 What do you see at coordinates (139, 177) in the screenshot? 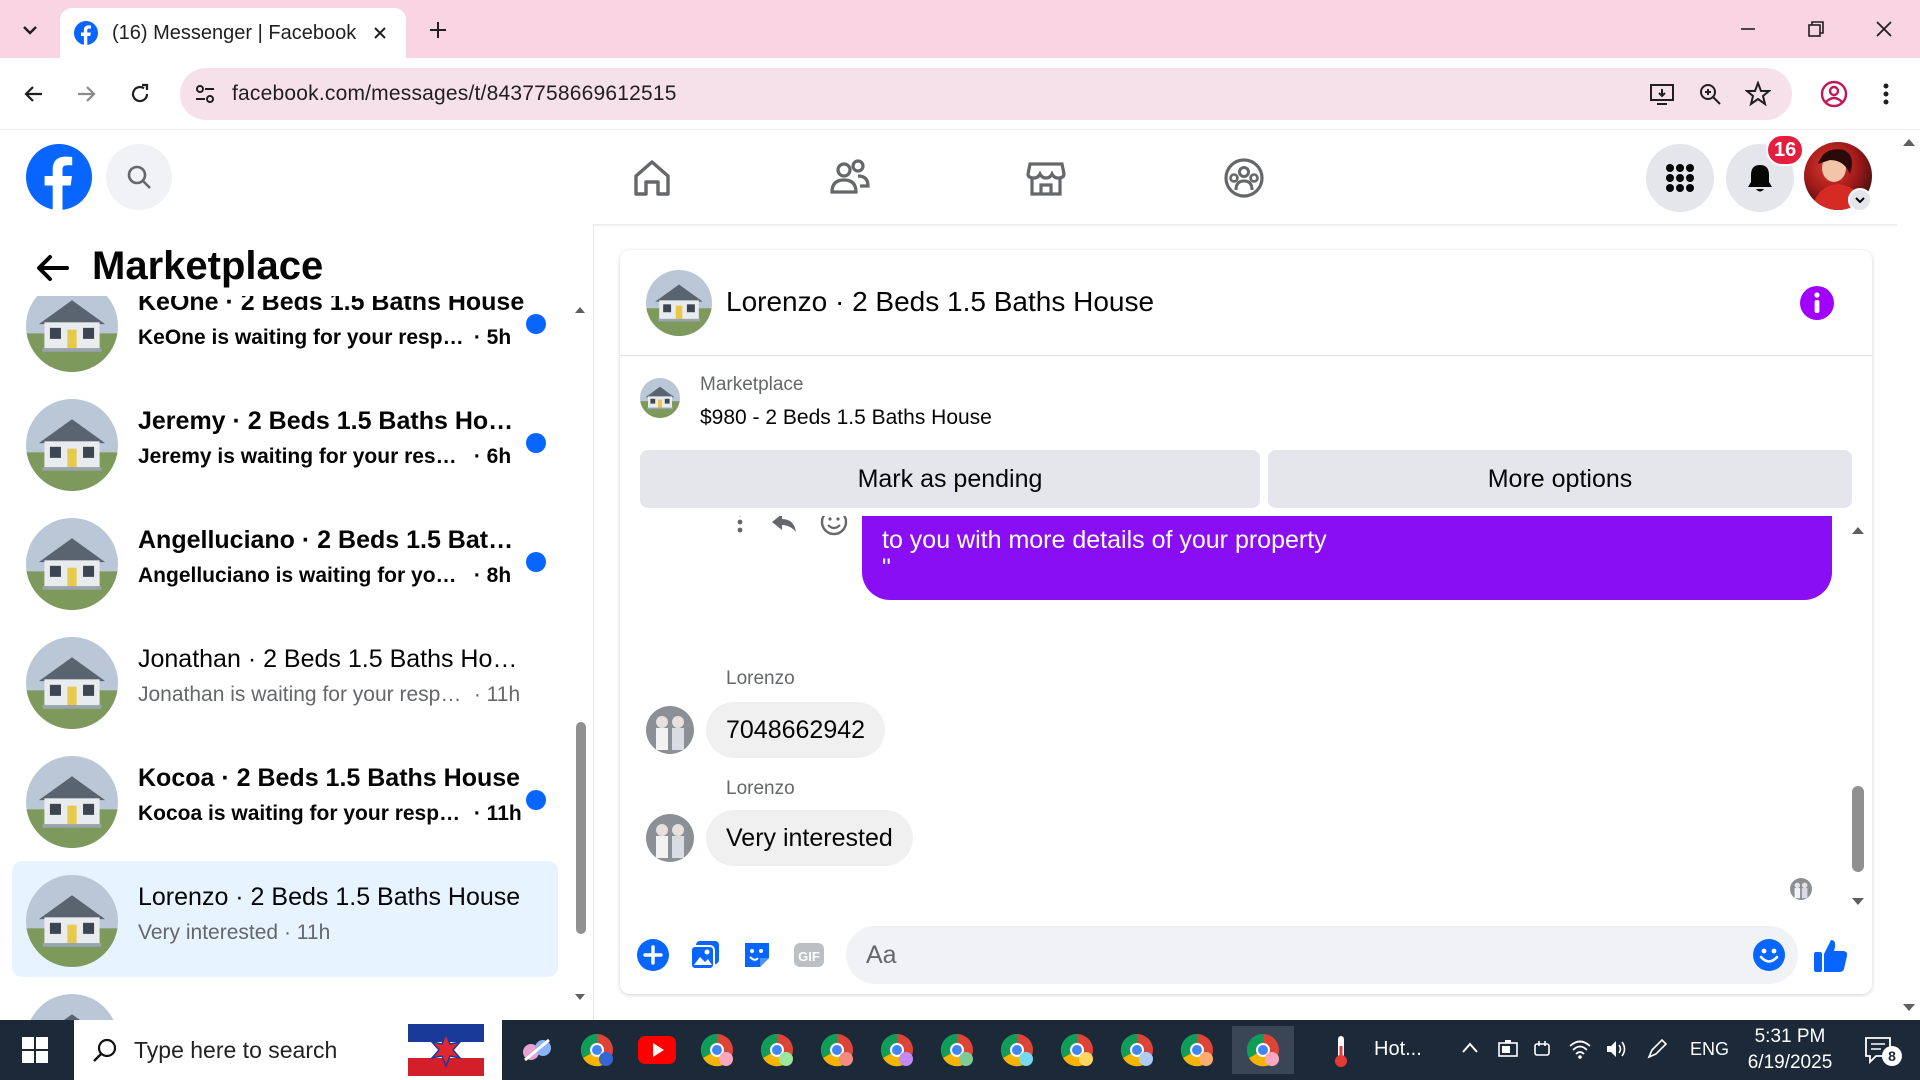
I see `facebook-search-icon` at bounding box center [139, 177].